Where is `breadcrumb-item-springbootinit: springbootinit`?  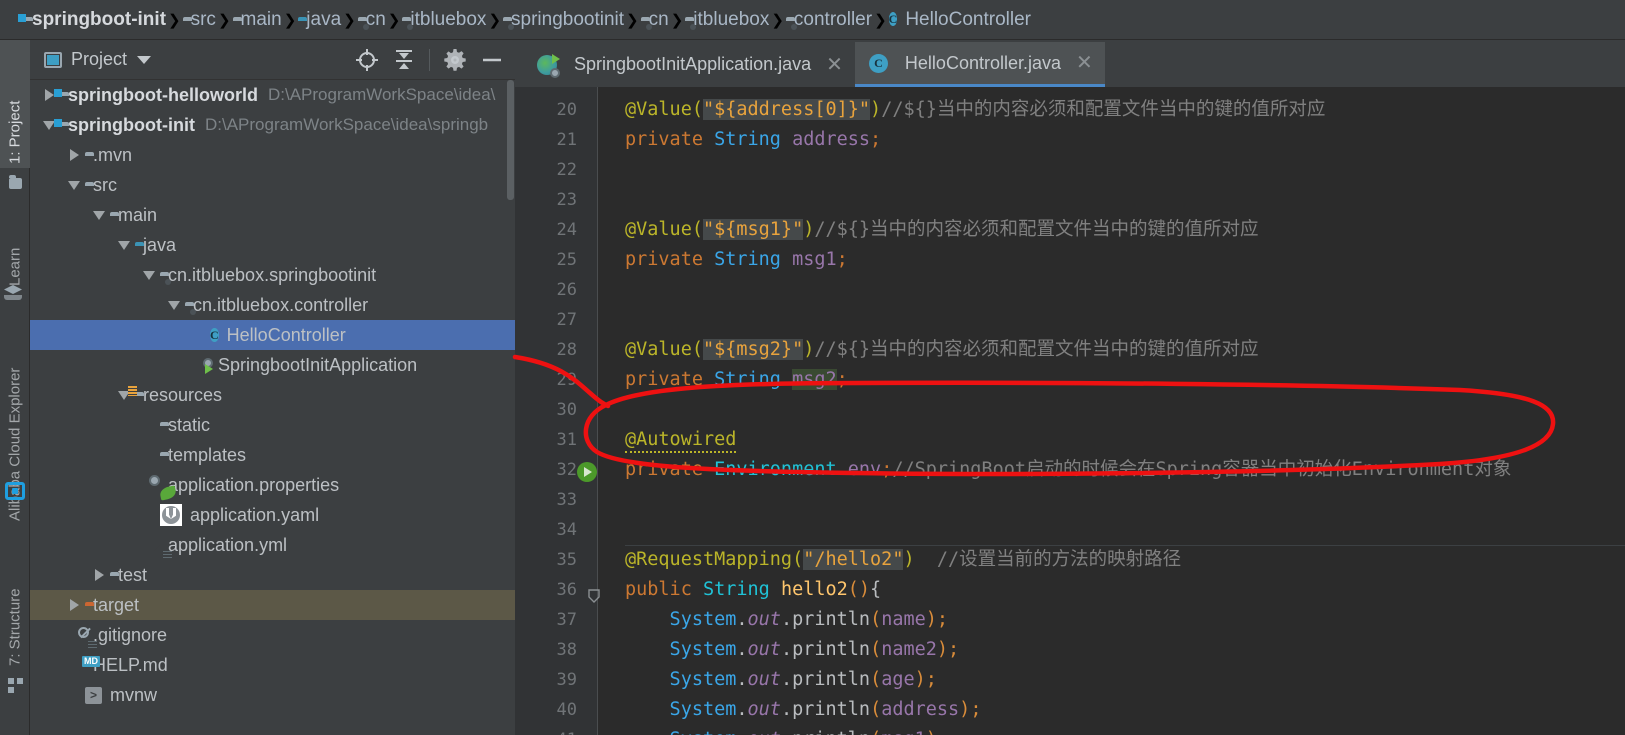 breadcrumb-item-springbootinit: springbootinit is located at coordinates (563, 20).